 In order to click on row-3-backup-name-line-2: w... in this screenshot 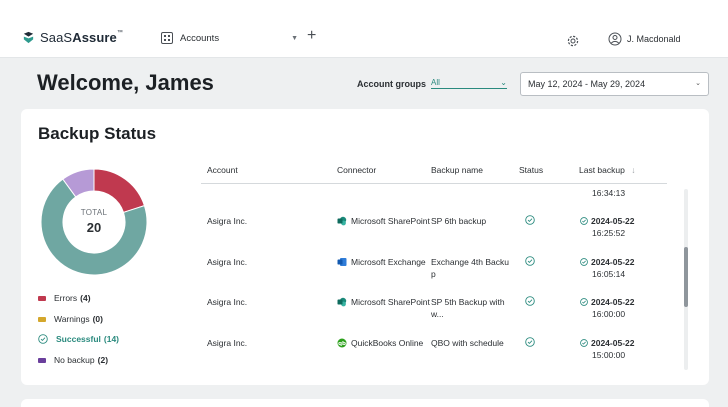, I will do `click(437, 314)`.